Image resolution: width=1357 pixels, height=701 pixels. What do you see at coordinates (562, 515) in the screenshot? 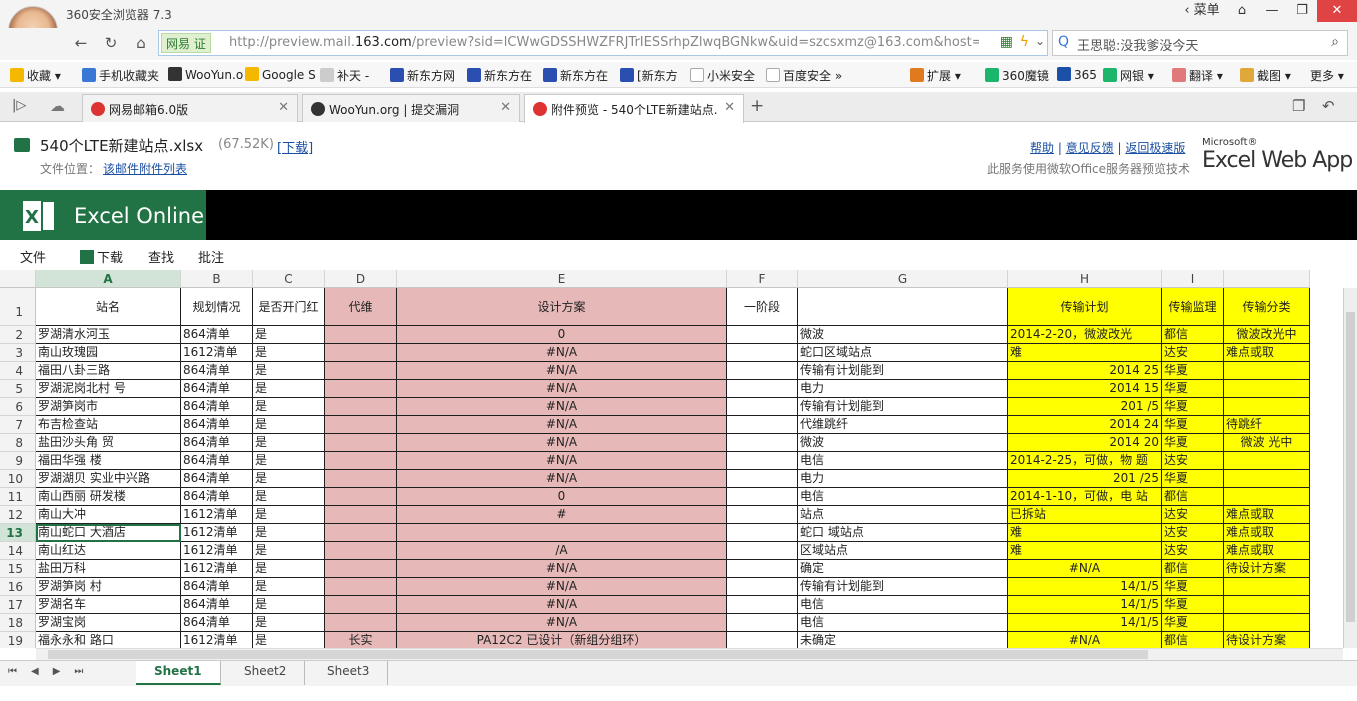
I see `table-cell: #` at bounding box center [562, 515].